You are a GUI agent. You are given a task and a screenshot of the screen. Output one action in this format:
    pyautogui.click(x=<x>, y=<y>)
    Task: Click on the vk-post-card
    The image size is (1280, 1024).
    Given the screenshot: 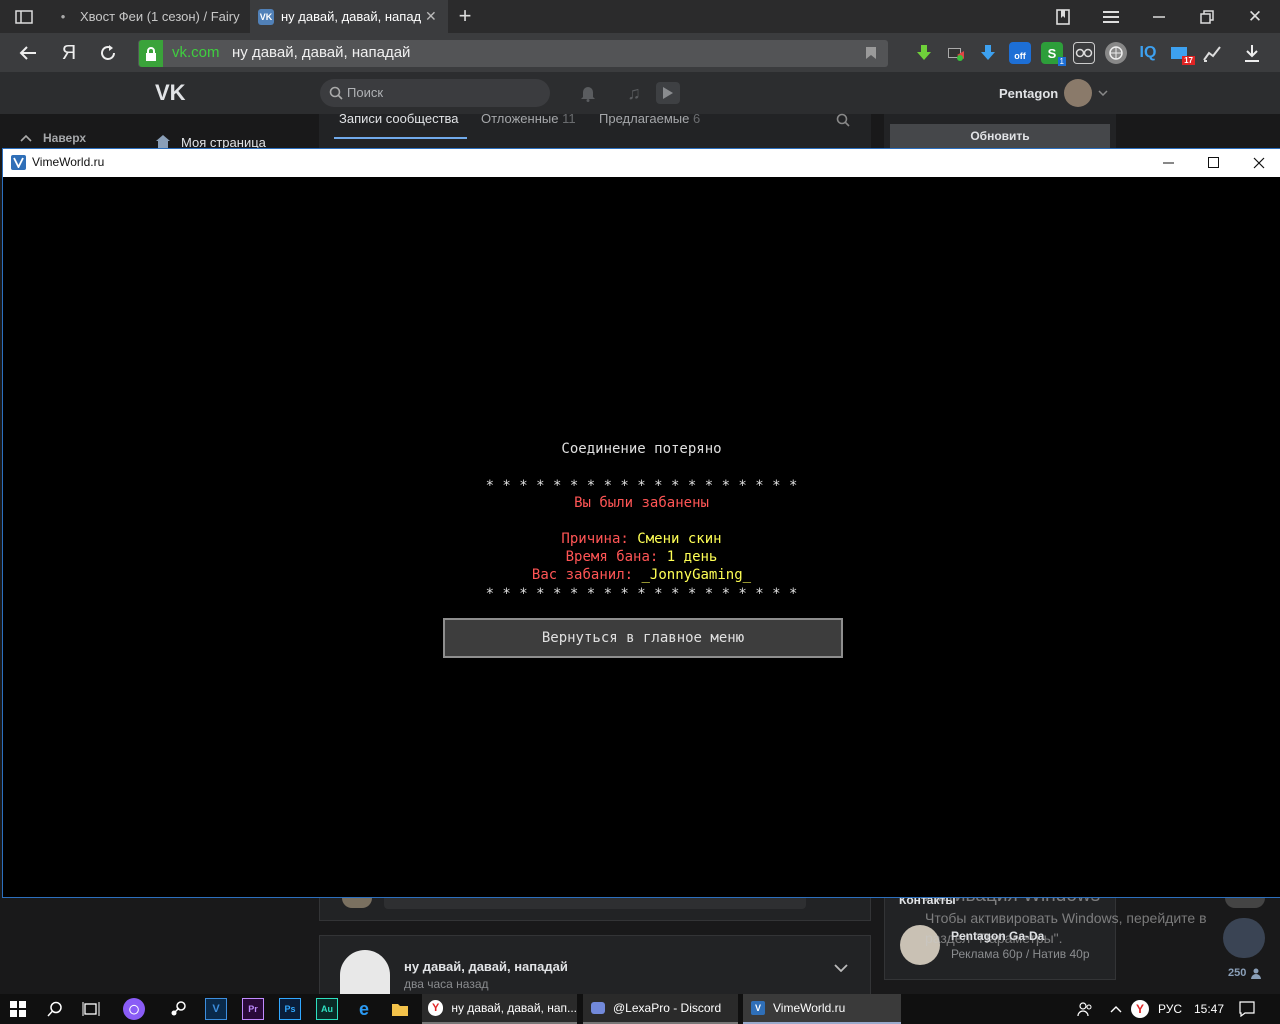 What is the action you would take?
    pyautogui.click(x=595, y=964)
    